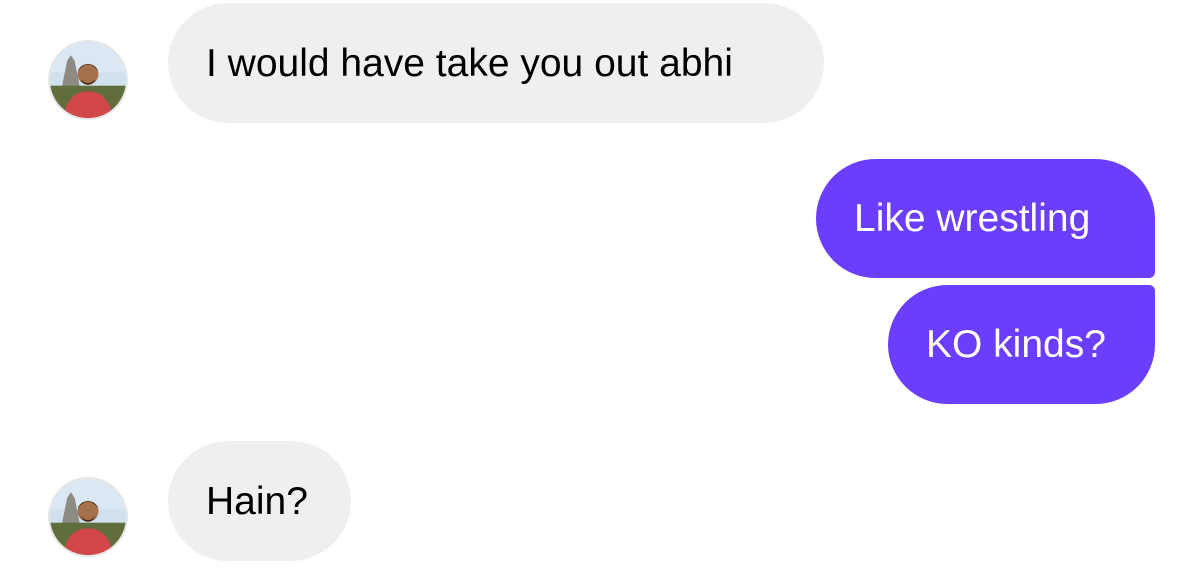 Image resolution: width=1178 pixels, height=578 pixels. I want to click on message-bubble-incoming: Hain?, so click(259, 501).